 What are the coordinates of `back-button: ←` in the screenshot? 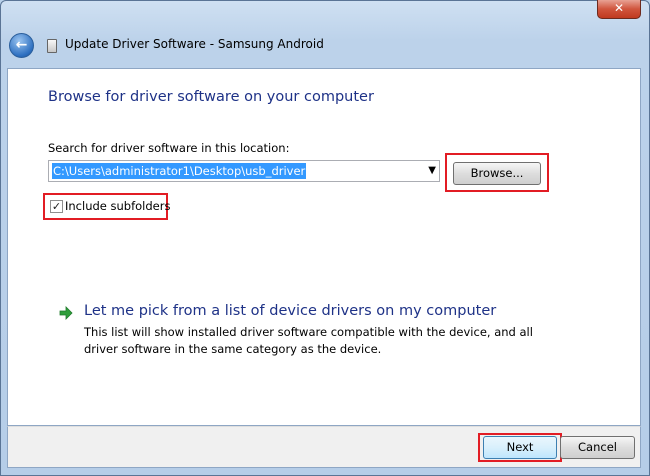 It's located at (21, 45).